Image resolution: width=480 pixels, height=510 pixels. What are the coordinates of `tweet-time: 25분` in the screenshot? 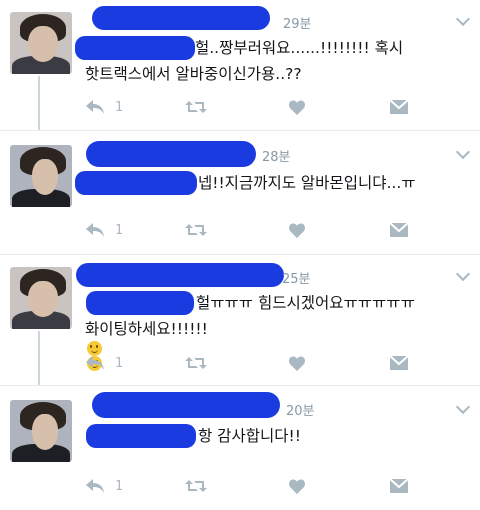 It's located at (296, 277).